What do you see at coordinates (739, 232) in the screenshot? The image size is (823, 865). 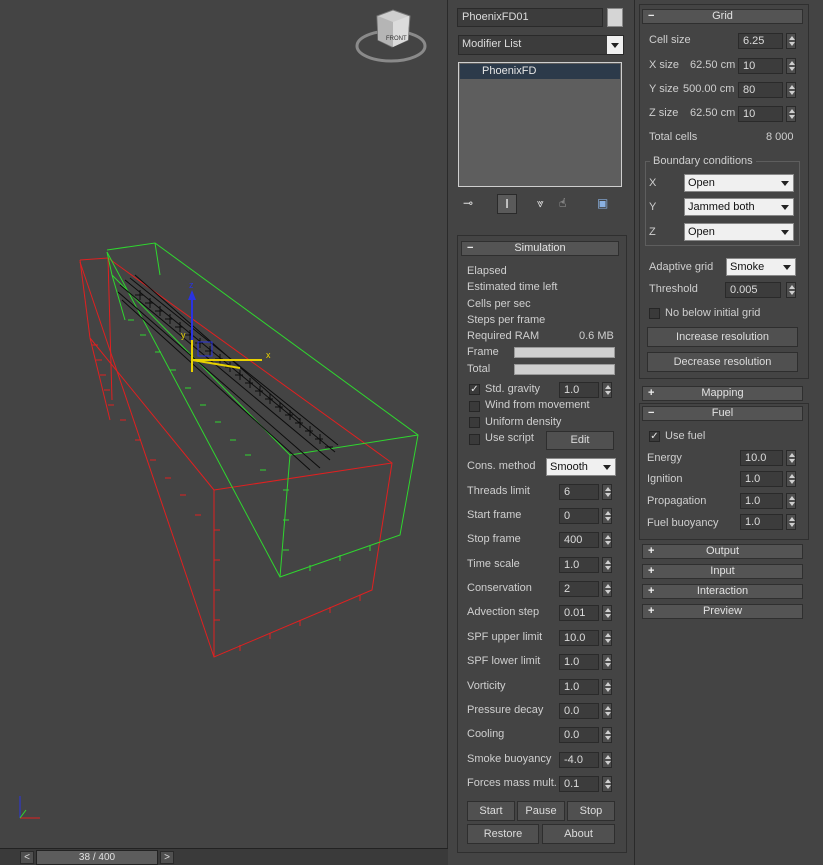 I see `boundary-z-dropdown: Open` at bounding box center [739, 232].